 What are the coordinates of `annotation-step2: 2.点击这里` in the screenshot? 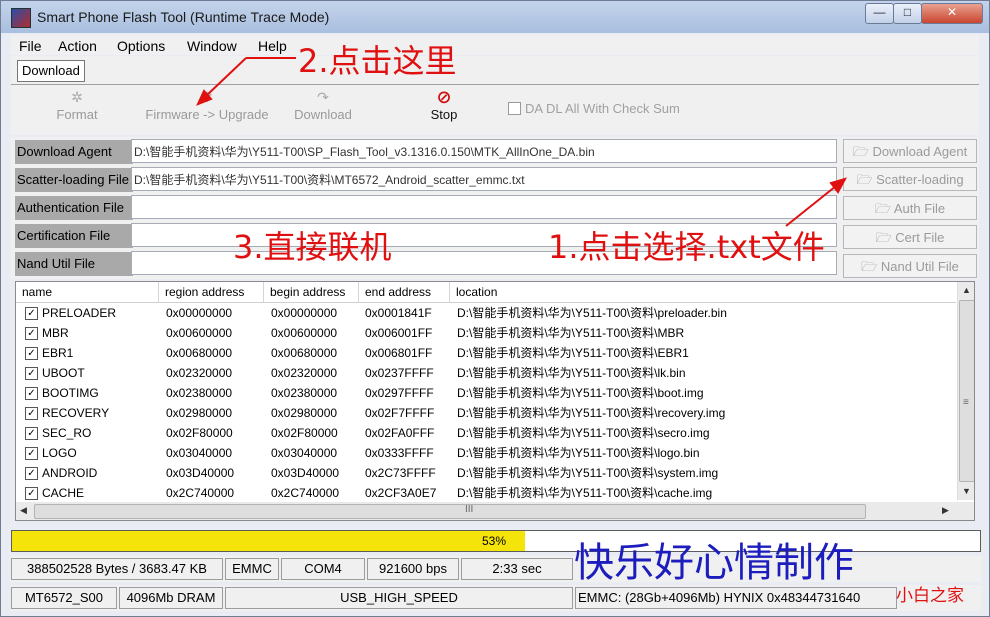 It's located at (377, 61).